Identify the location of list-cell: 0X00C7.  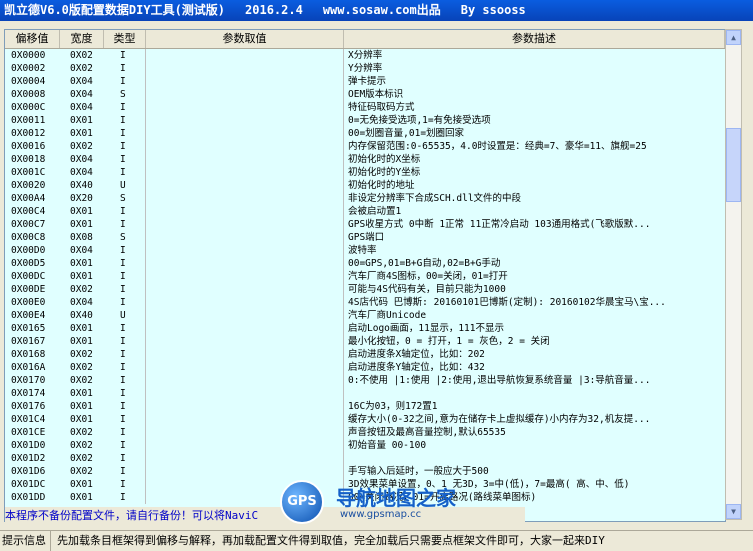
(28, 224).